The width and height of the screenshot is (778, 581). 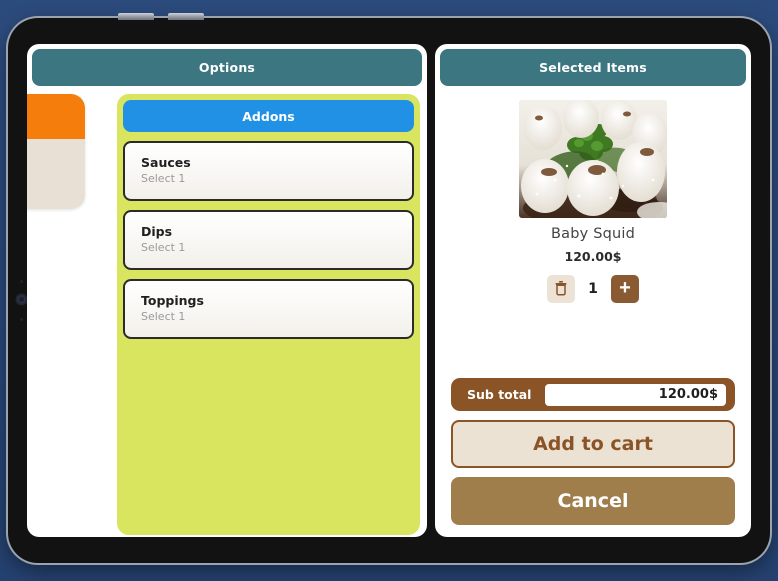 I want to click on quantity-value: 1, so click(x=593, y=289).